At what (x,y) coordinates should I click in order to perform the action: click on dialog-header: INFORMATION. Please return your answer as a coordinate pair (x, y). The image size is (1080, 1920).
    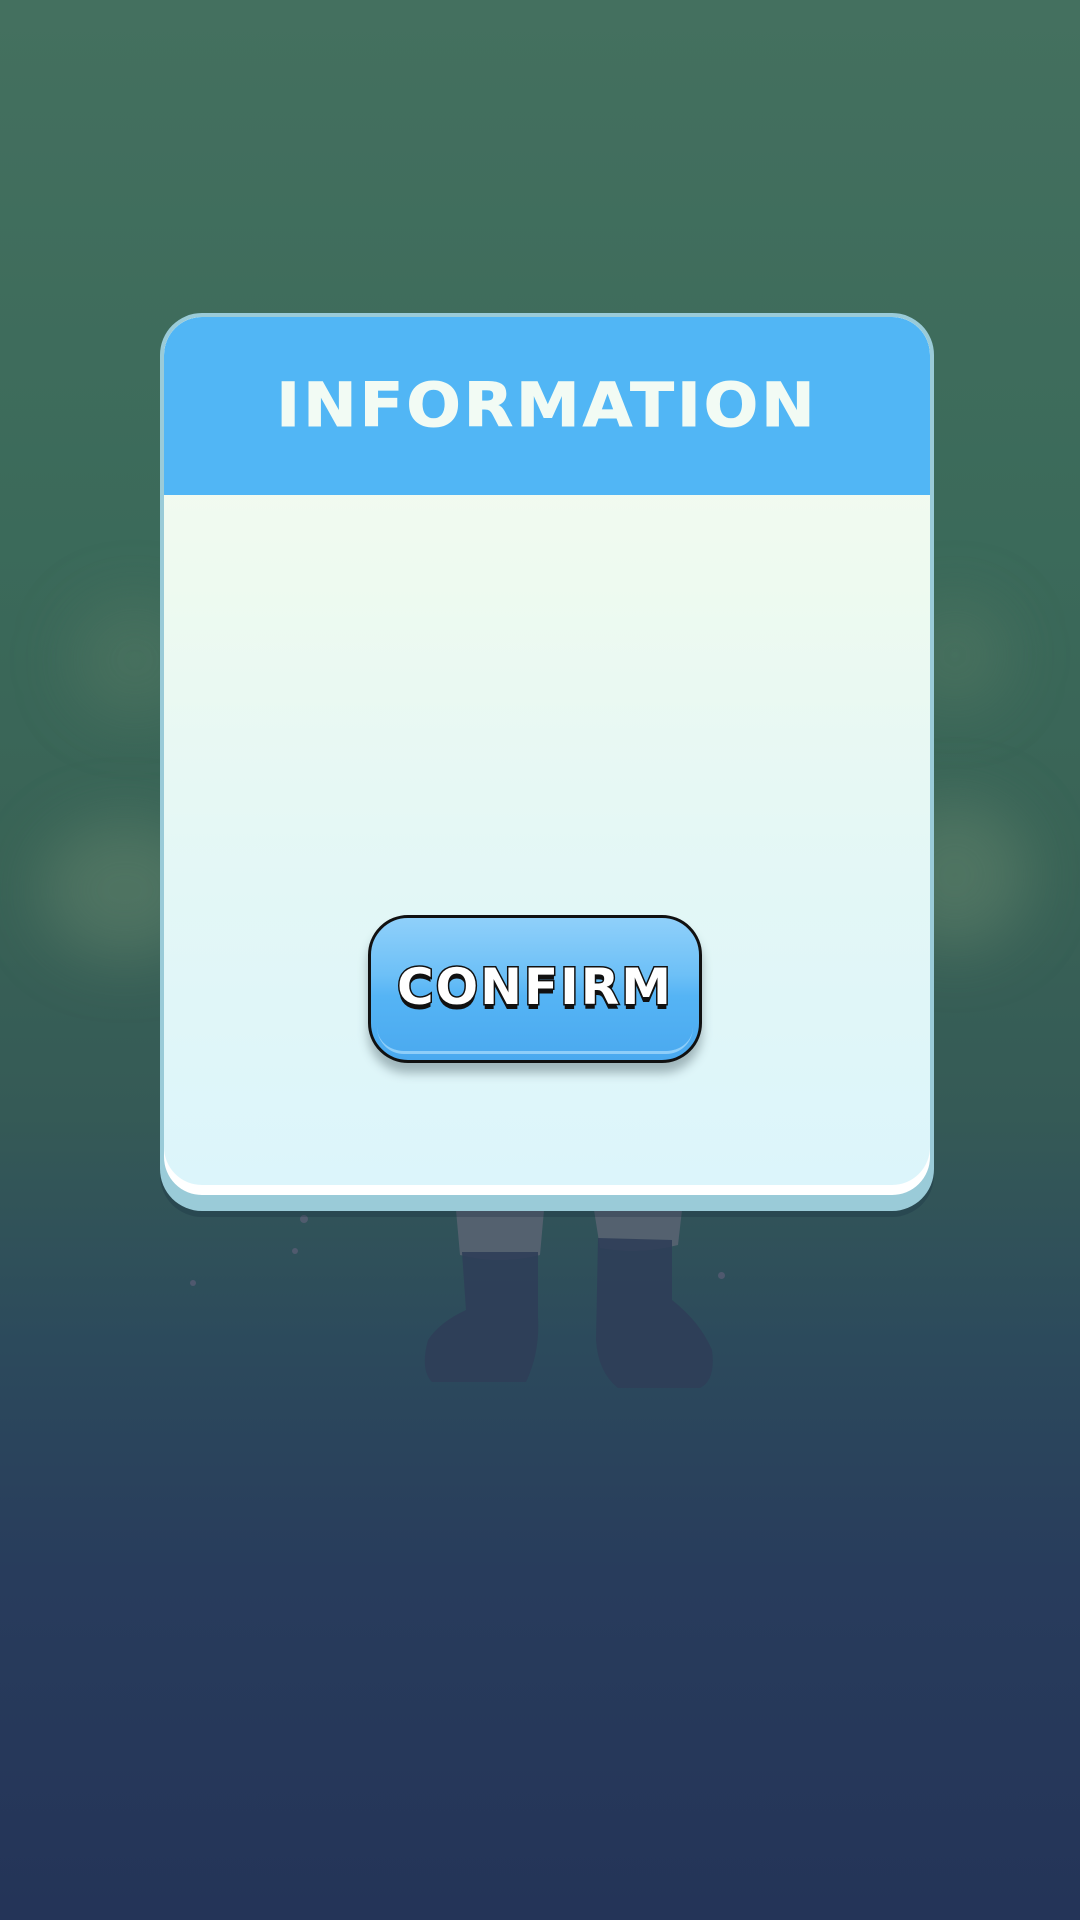
    Looking at the image, I should click on (547, 406).